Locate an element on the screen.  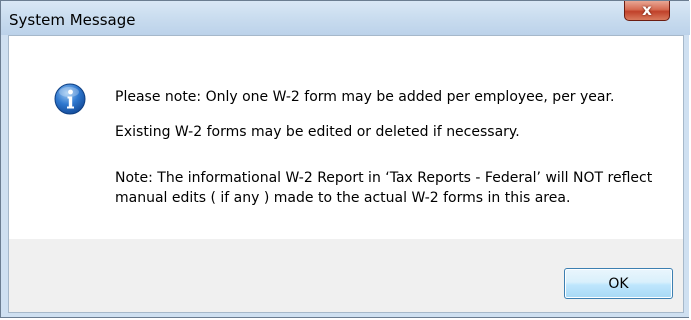
title-bar: System Message x is located at coordinates (345, 18).